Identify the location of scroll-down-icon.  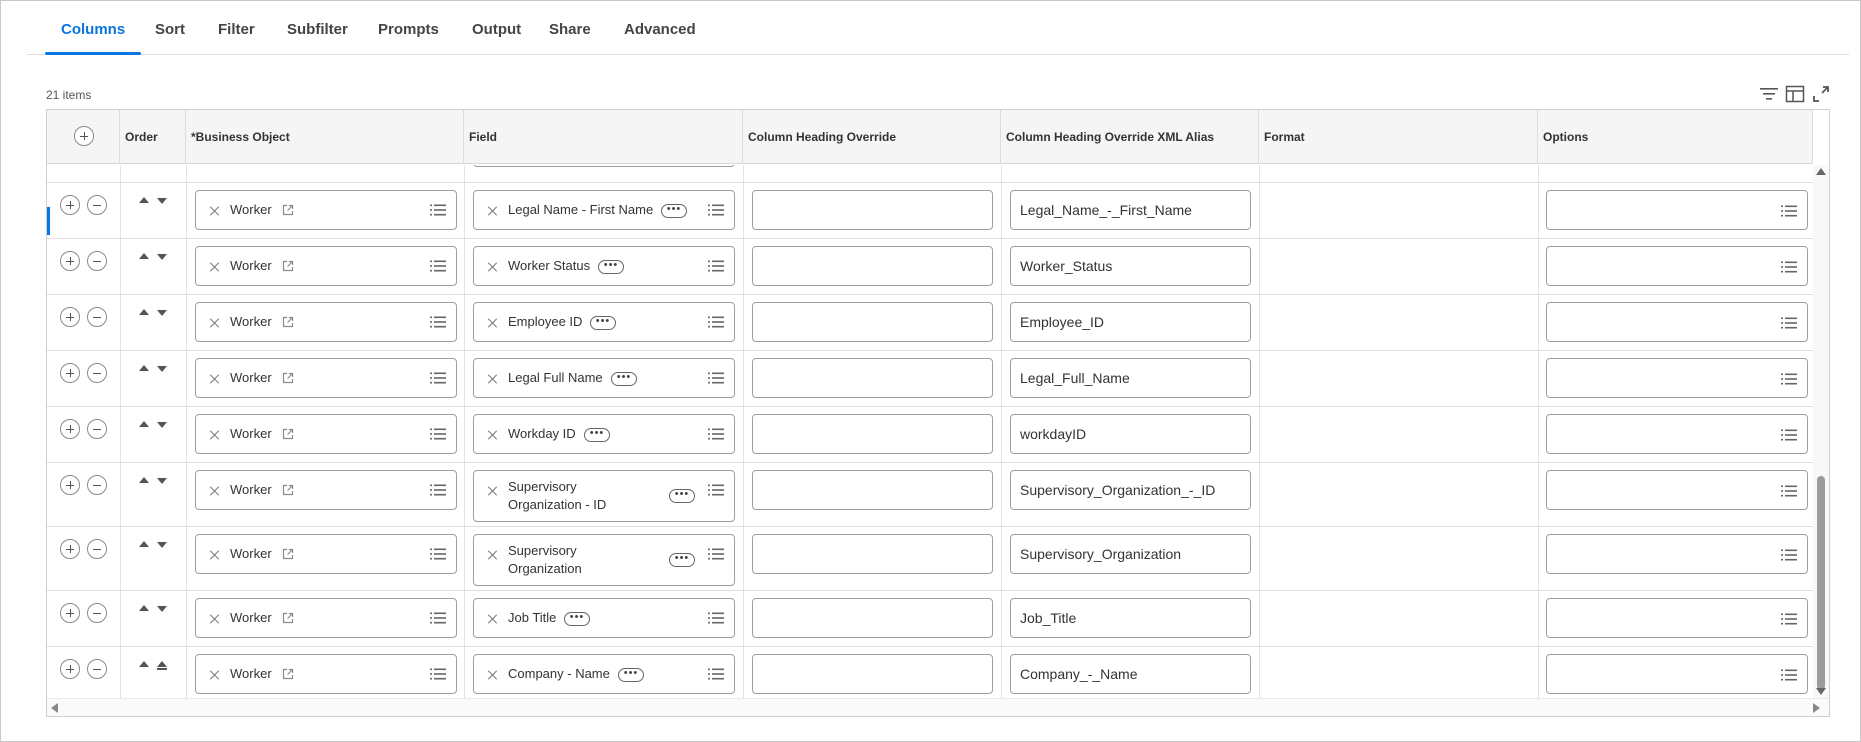
(1821, 691).